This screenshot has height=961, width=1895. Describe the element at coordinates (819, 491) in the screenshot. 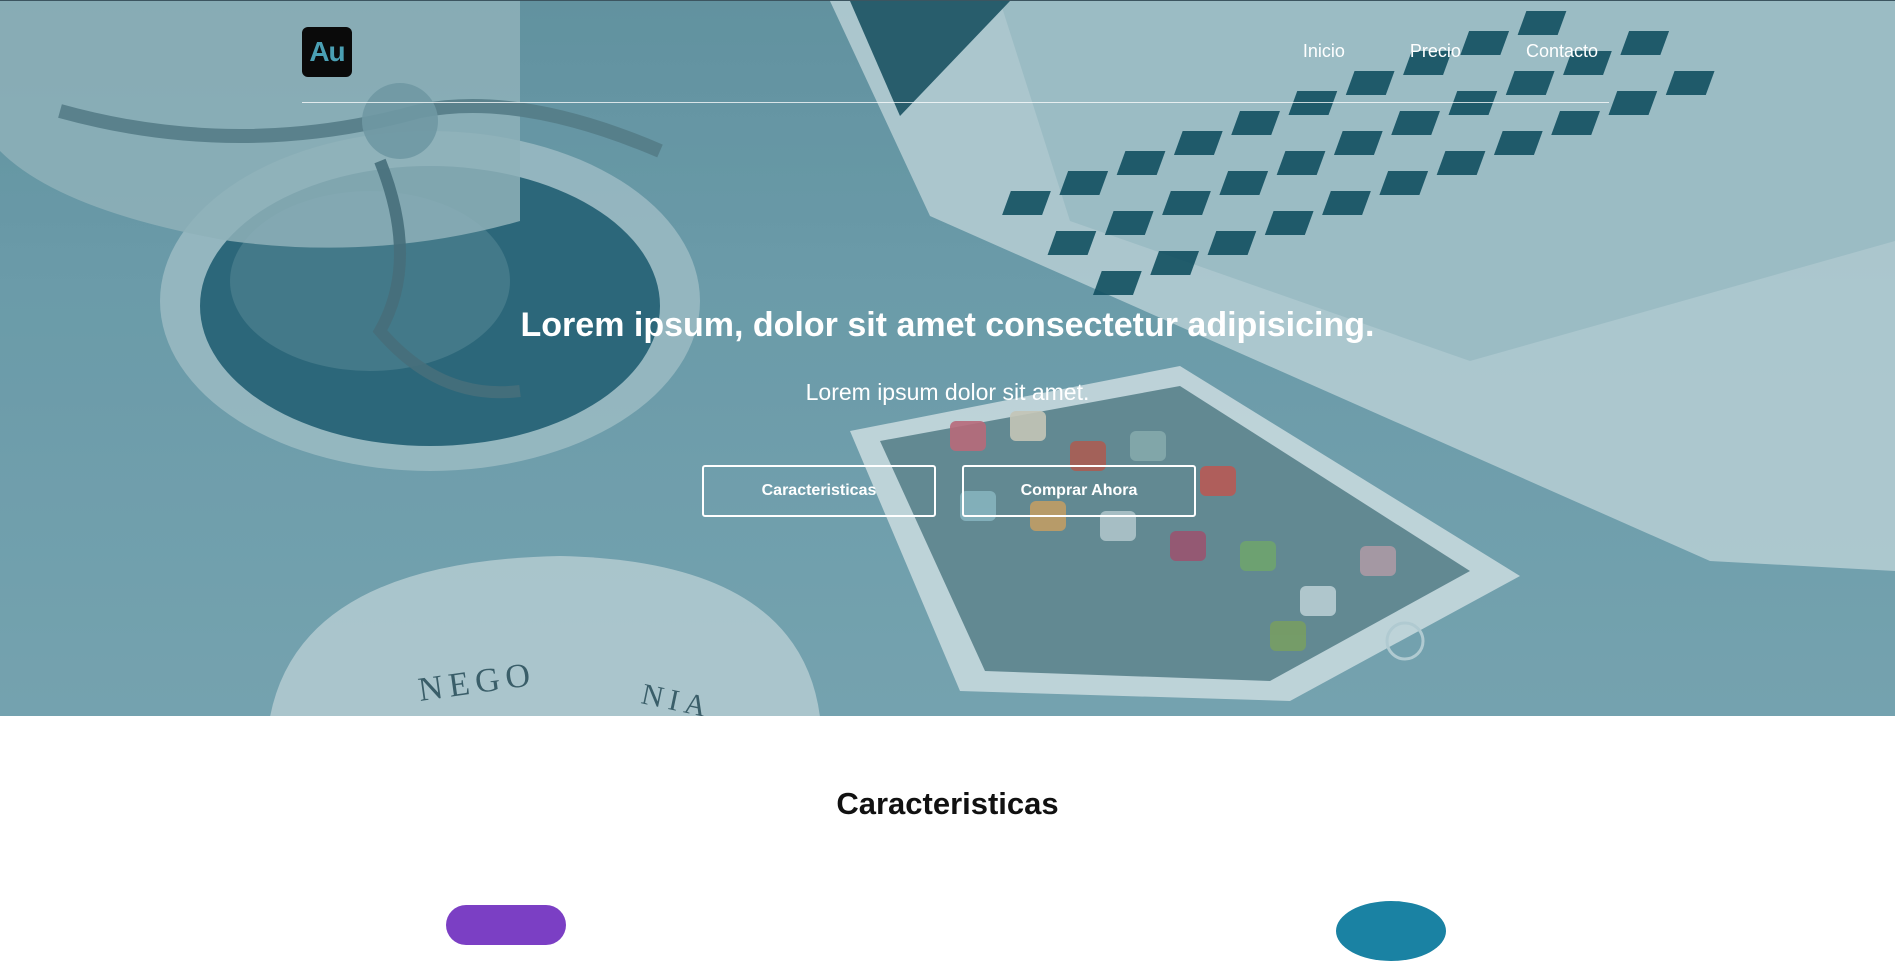

I see `features-button: Caracteristicas` at that location.